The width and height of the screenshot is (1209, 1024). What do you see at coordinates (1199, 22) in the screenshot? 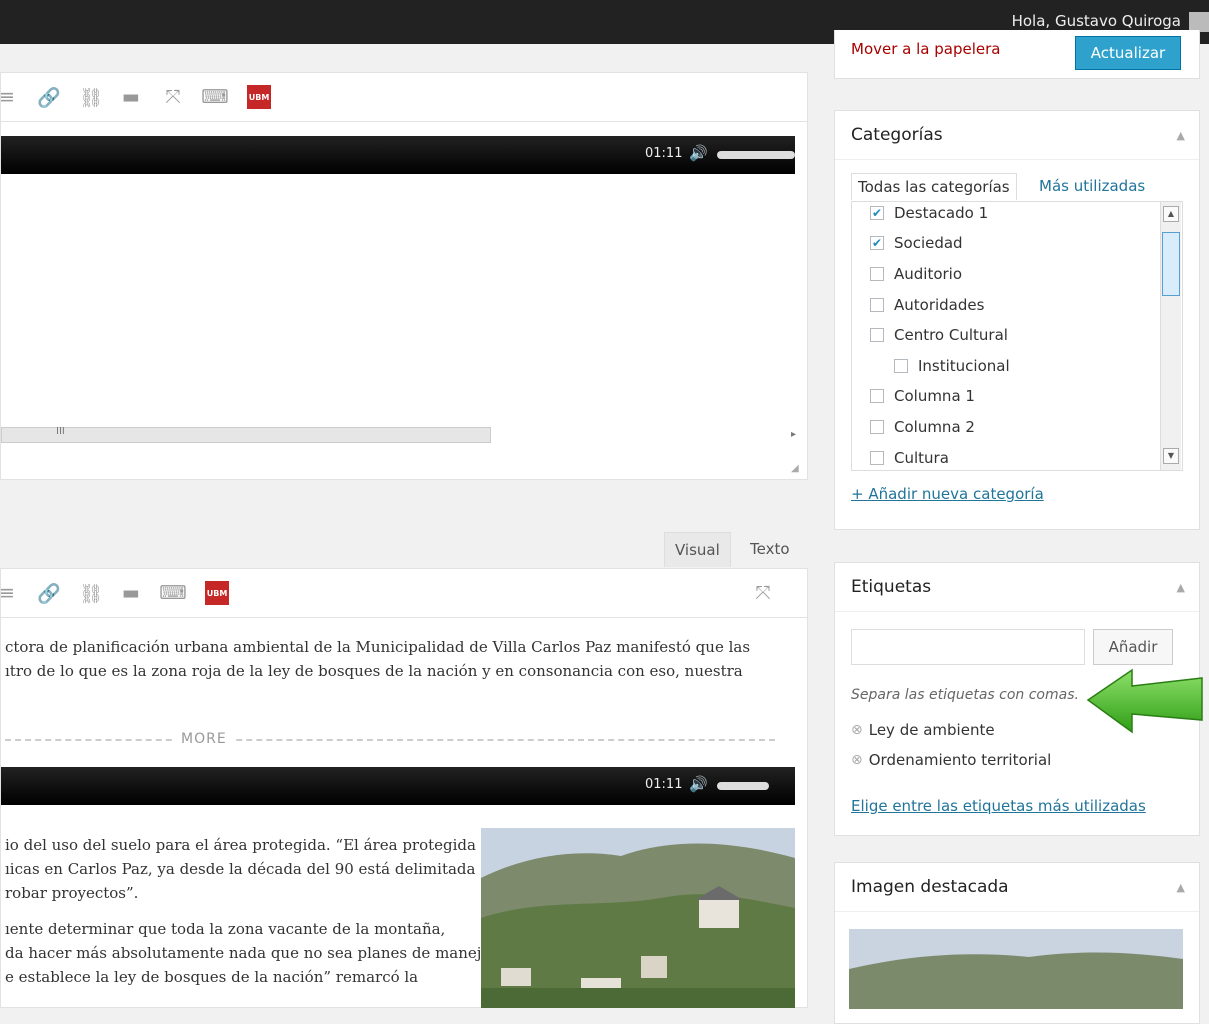
I see `avatar` at bounding box center [1199, 22].